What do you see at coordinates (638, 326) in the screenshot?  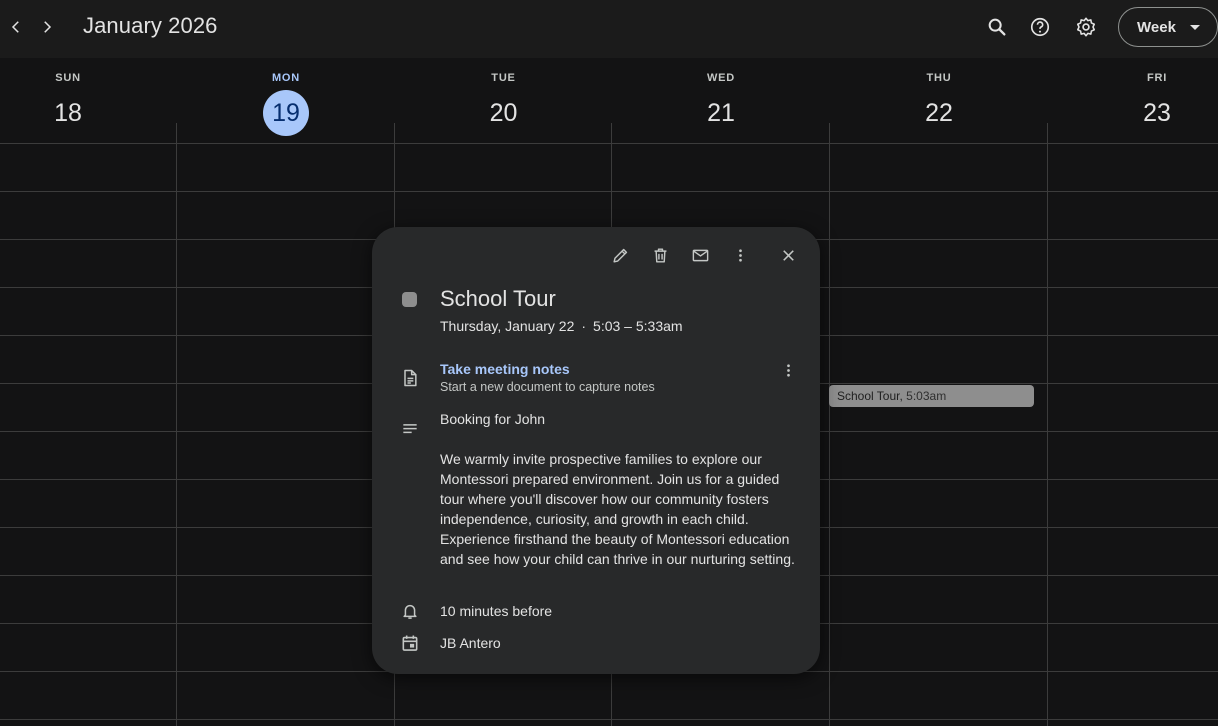 I see `event-time: 5:03 – 5:33am` at bounding box center [638, 326].